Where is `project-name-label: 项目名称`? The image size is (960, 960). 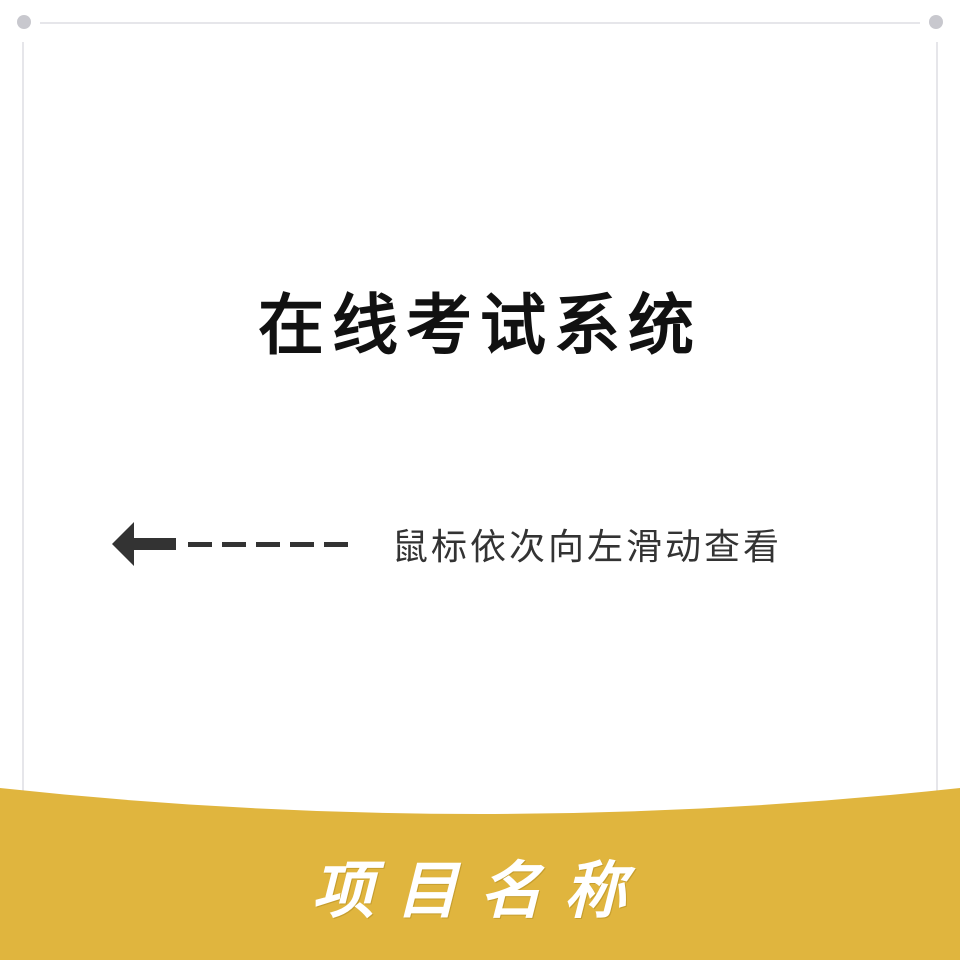 project-name-label: 项目名称 is located at coordinates (479, 890).